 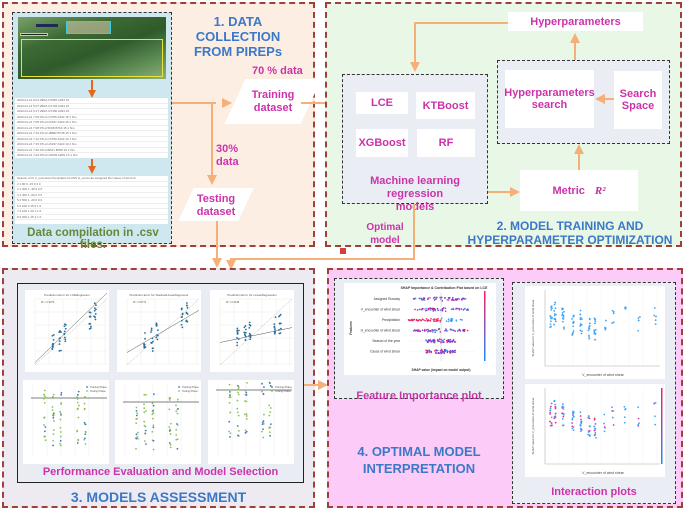 I want to click on legend-label: Testing Phase, so click(x=283, y=391).